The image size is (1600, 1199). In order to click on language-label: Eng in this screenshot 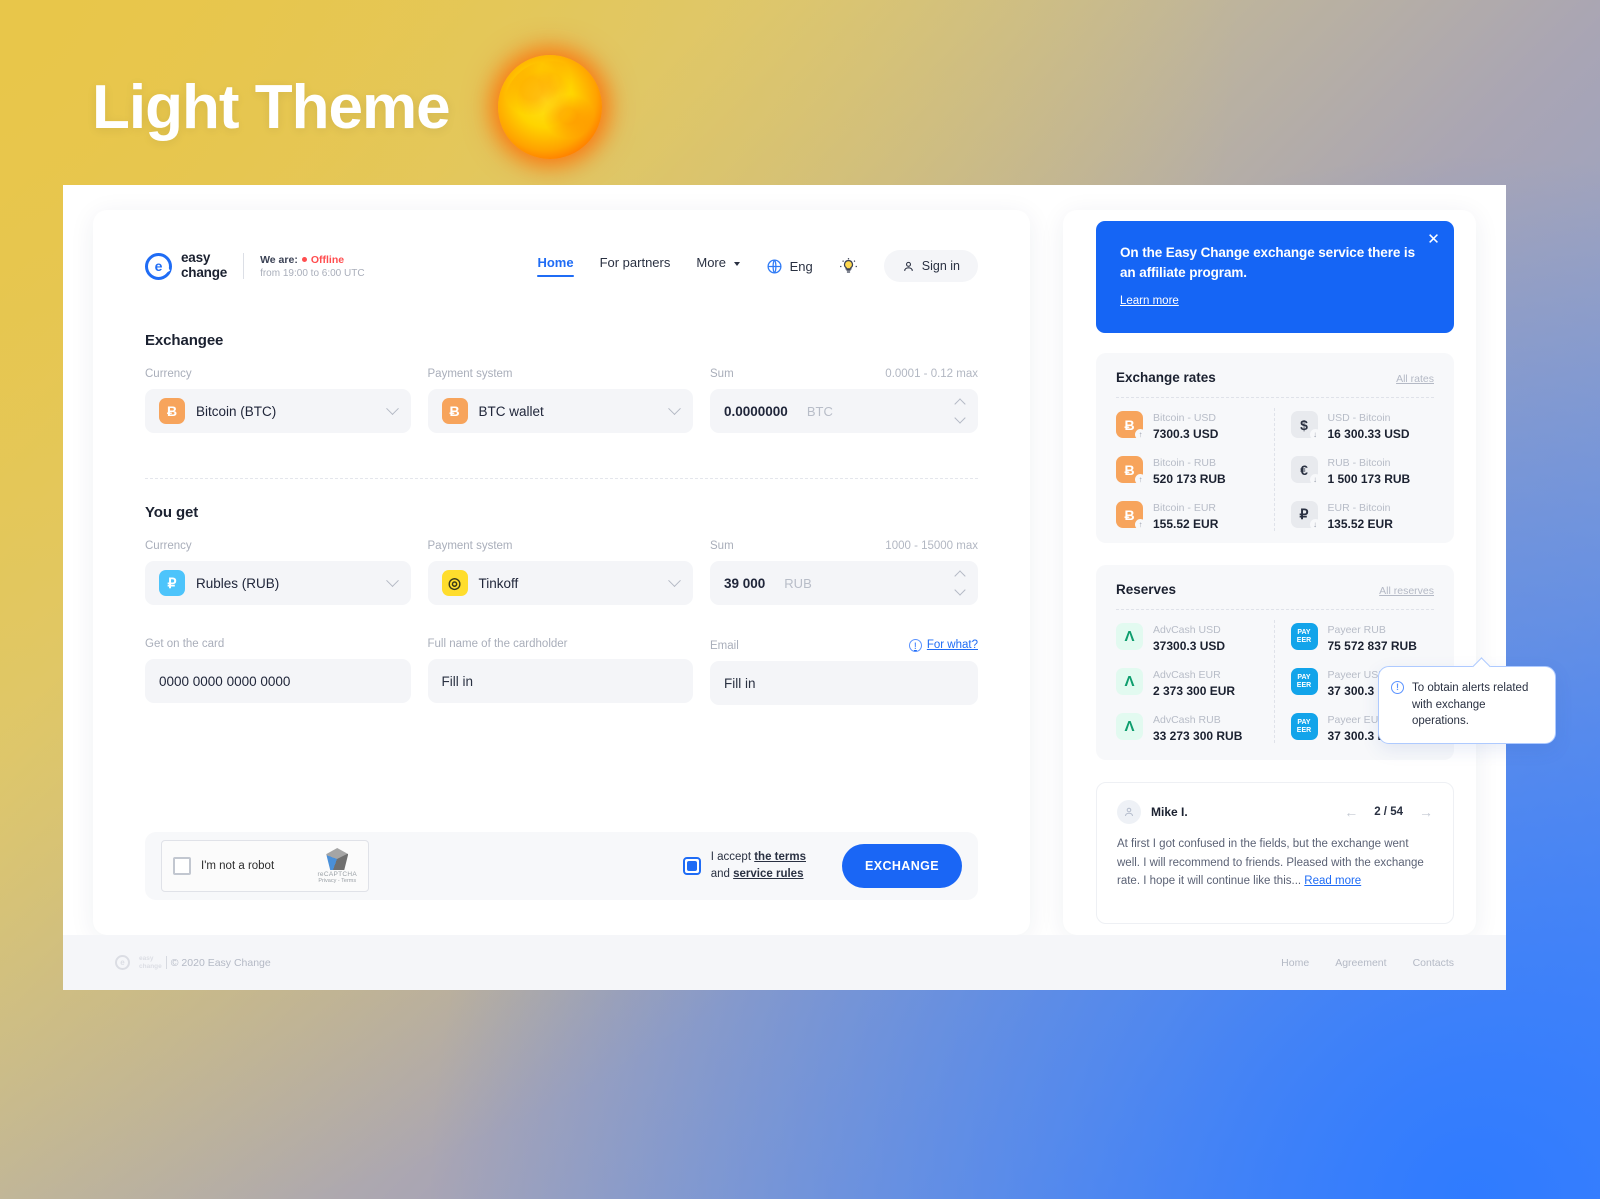, I will do `click(801, 266)`.